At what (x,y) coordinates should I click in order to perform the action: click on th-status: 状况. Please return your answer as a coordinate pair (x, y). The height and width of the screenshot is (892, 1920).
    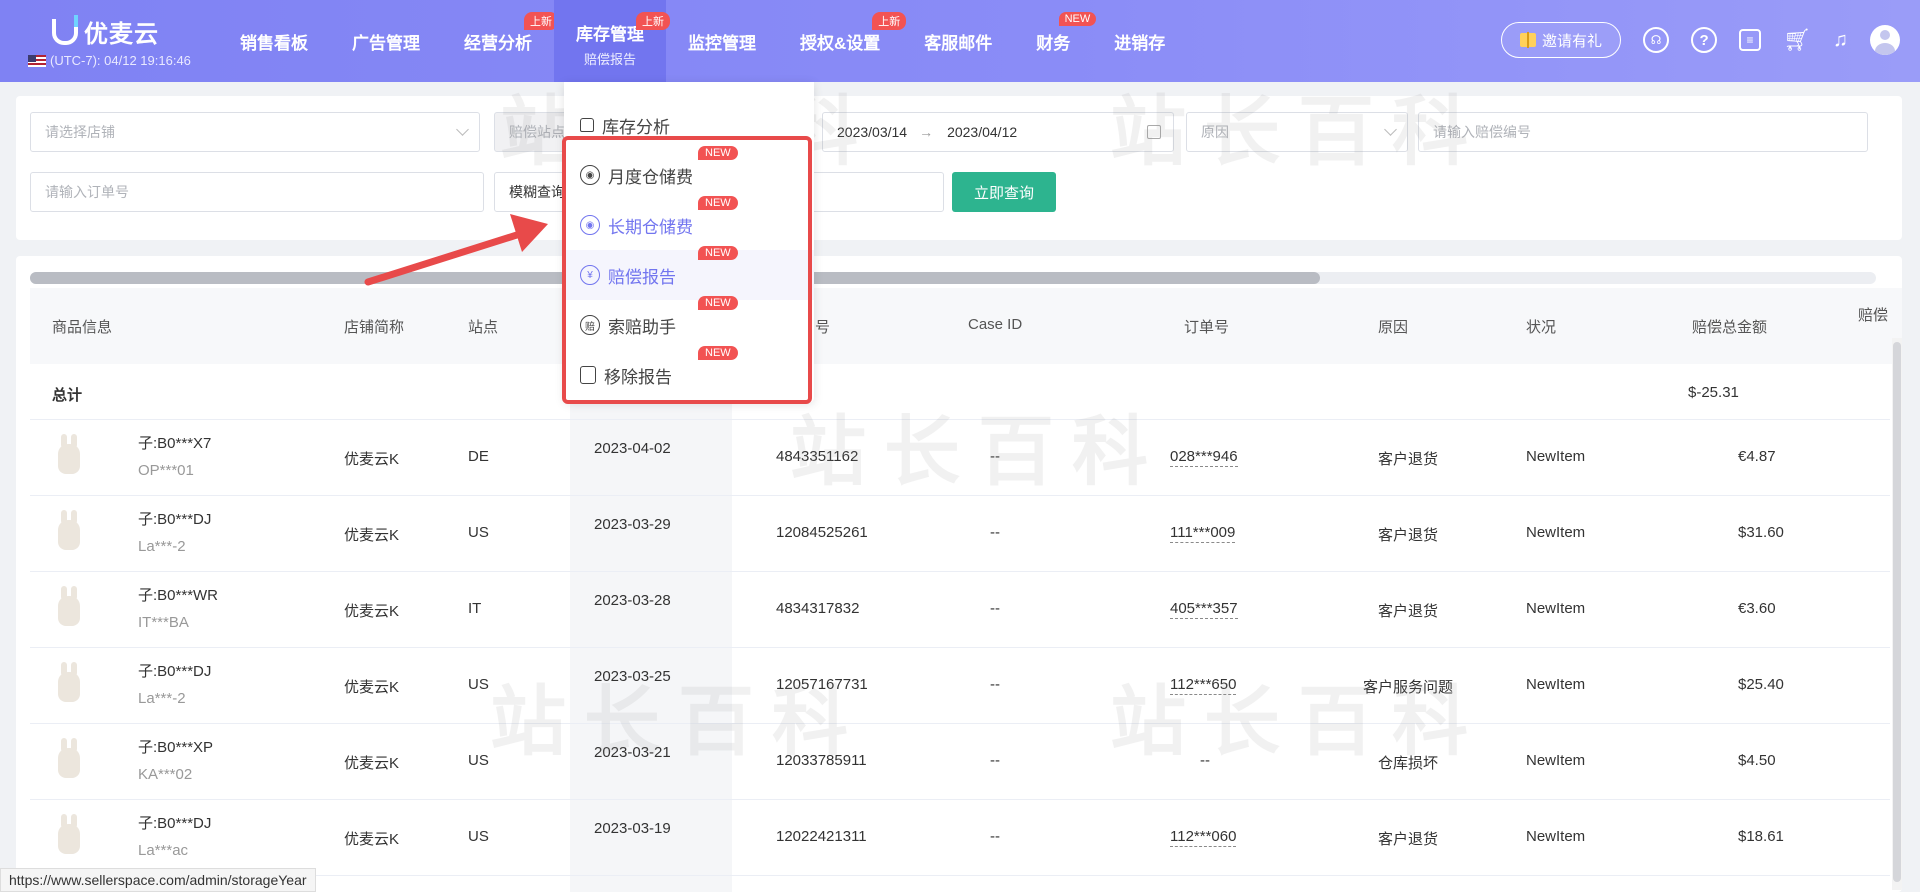
    Looking at the image, I should click on (1541, 327).